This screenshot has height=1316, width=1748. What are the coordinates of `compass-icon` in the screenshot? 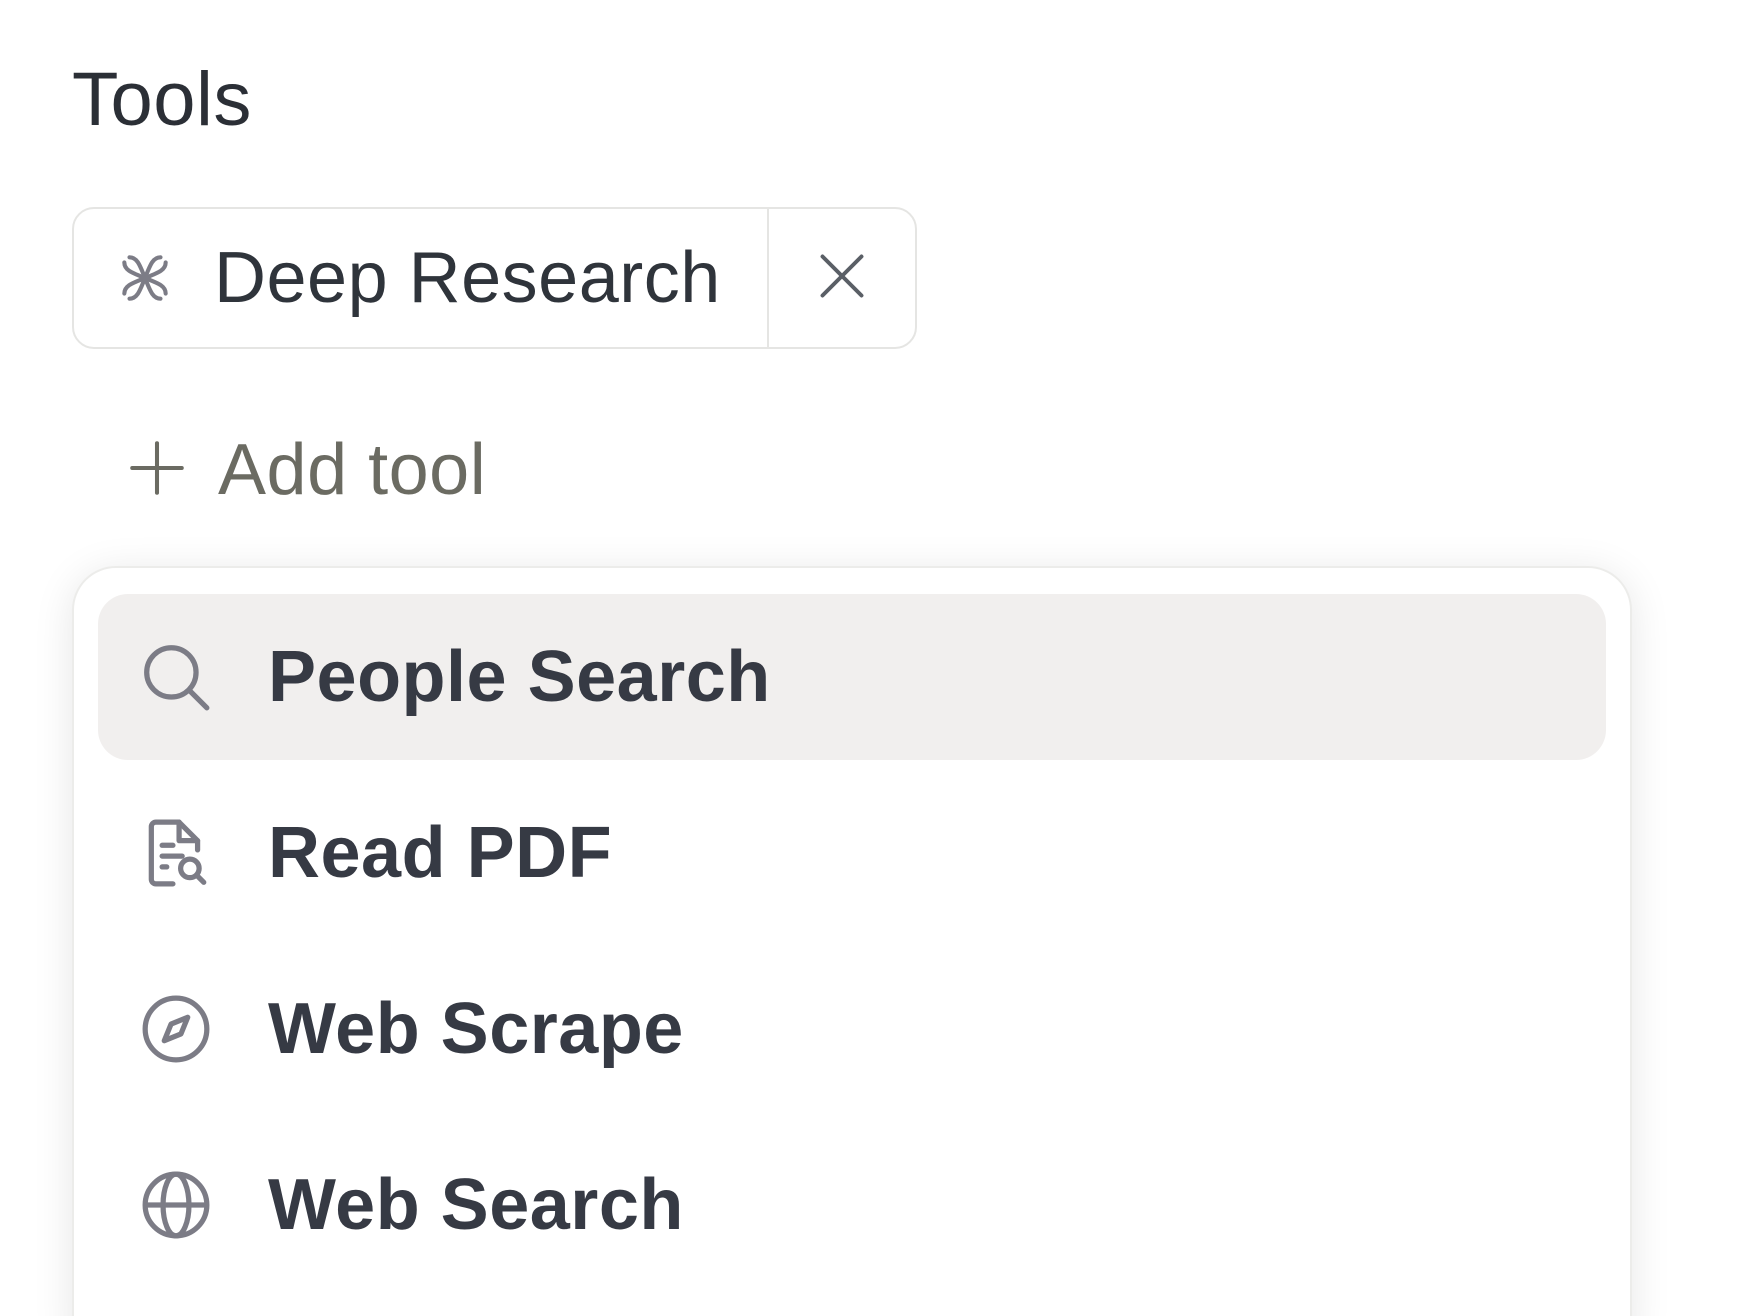 It's located at (176, 1029).